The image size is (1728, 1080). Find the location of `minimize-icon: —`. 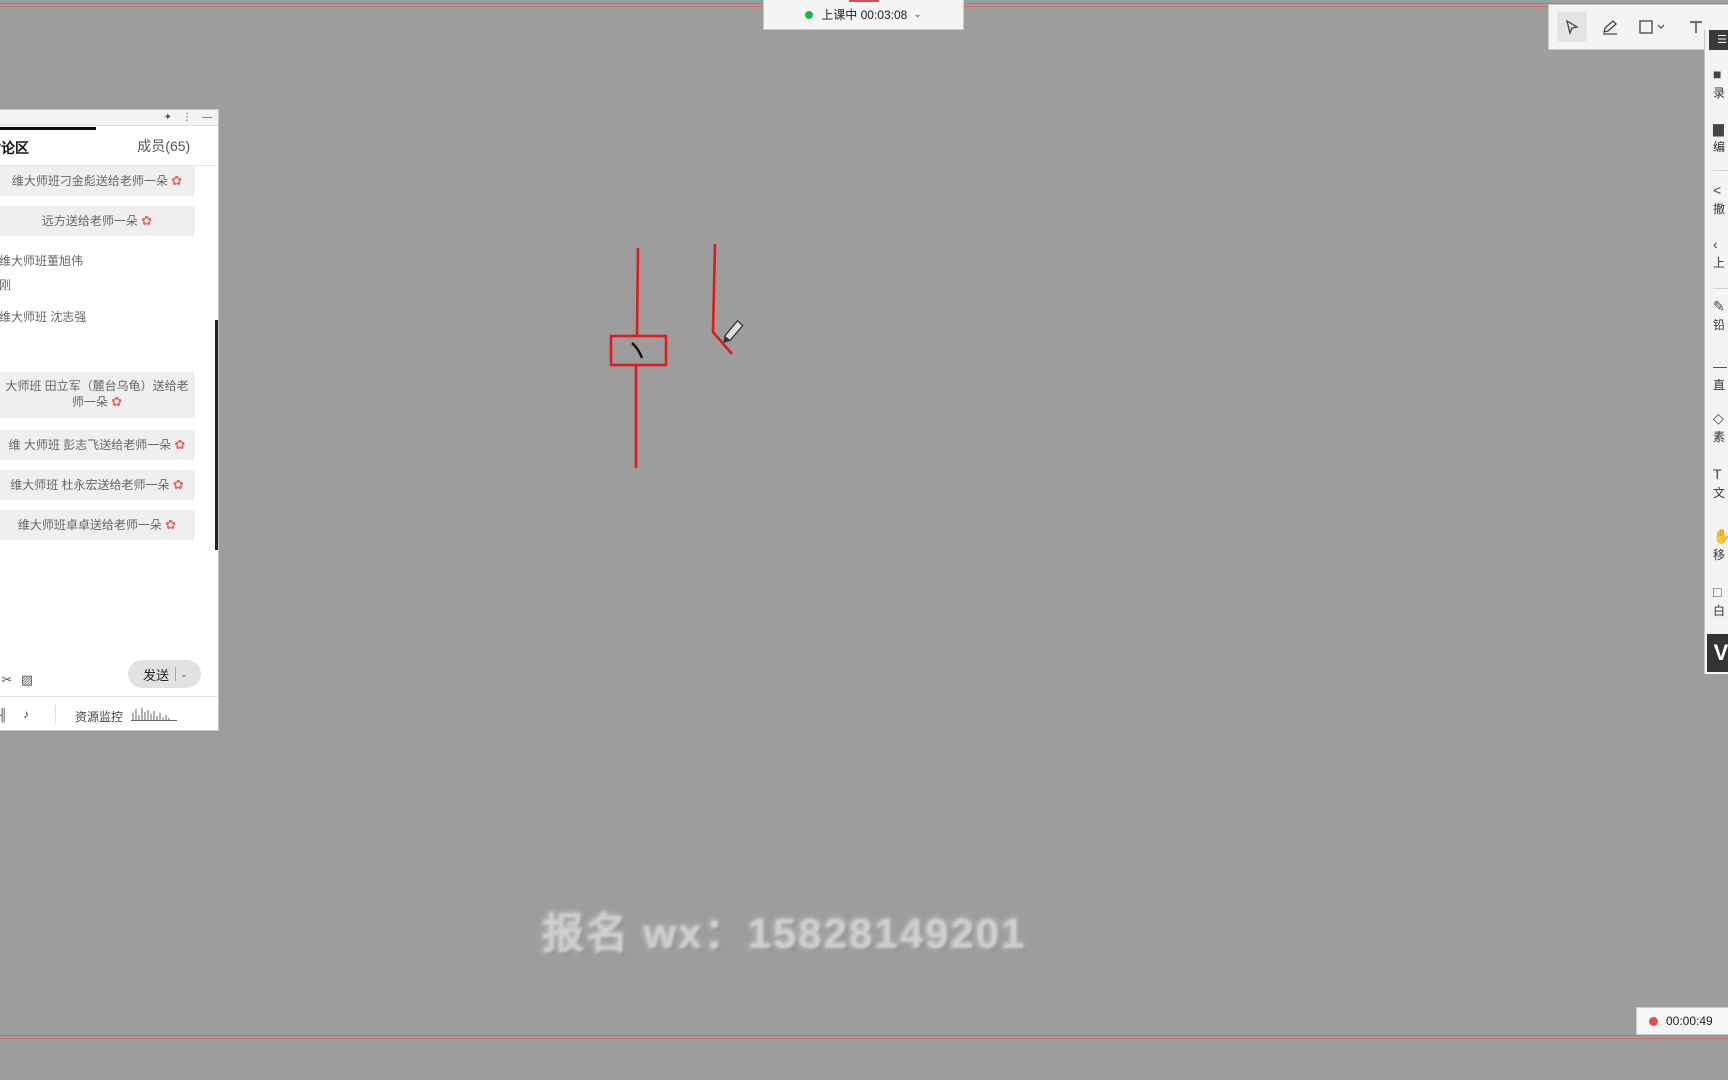

minimize-icon: — is located at coordinates (207, 117).